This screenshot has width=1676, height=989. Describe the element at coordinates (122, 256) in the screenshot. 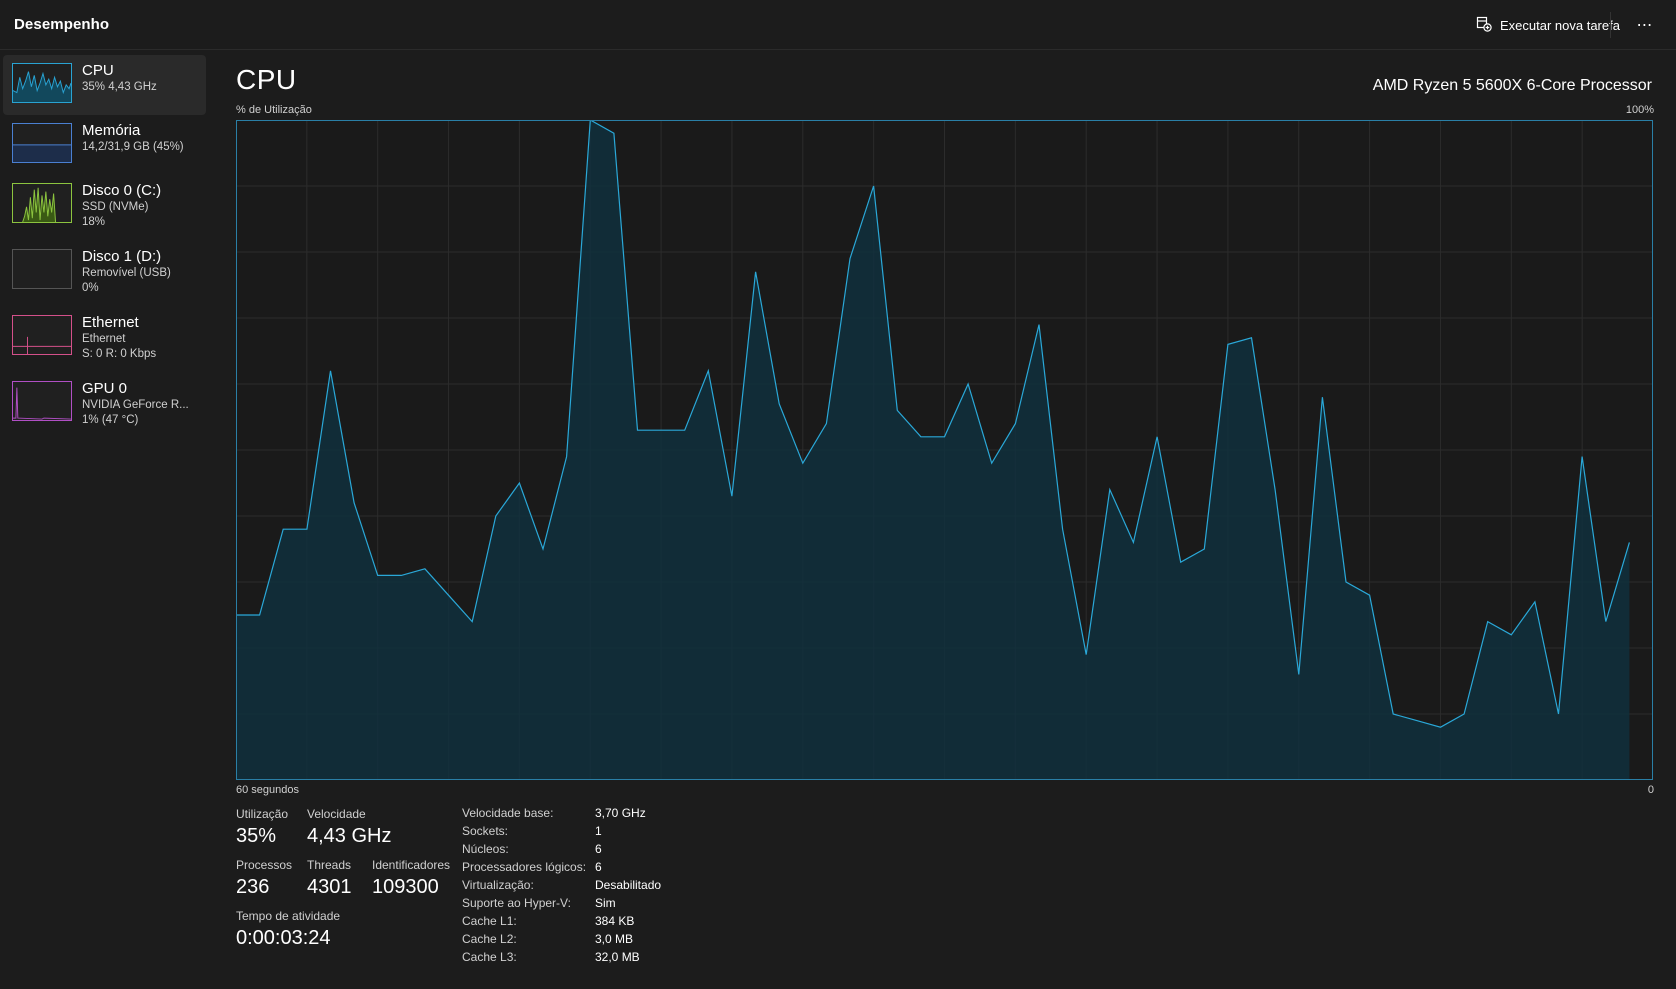

I see `sidebar-item-disk1-name: Disco 1 (D:)` at that location.